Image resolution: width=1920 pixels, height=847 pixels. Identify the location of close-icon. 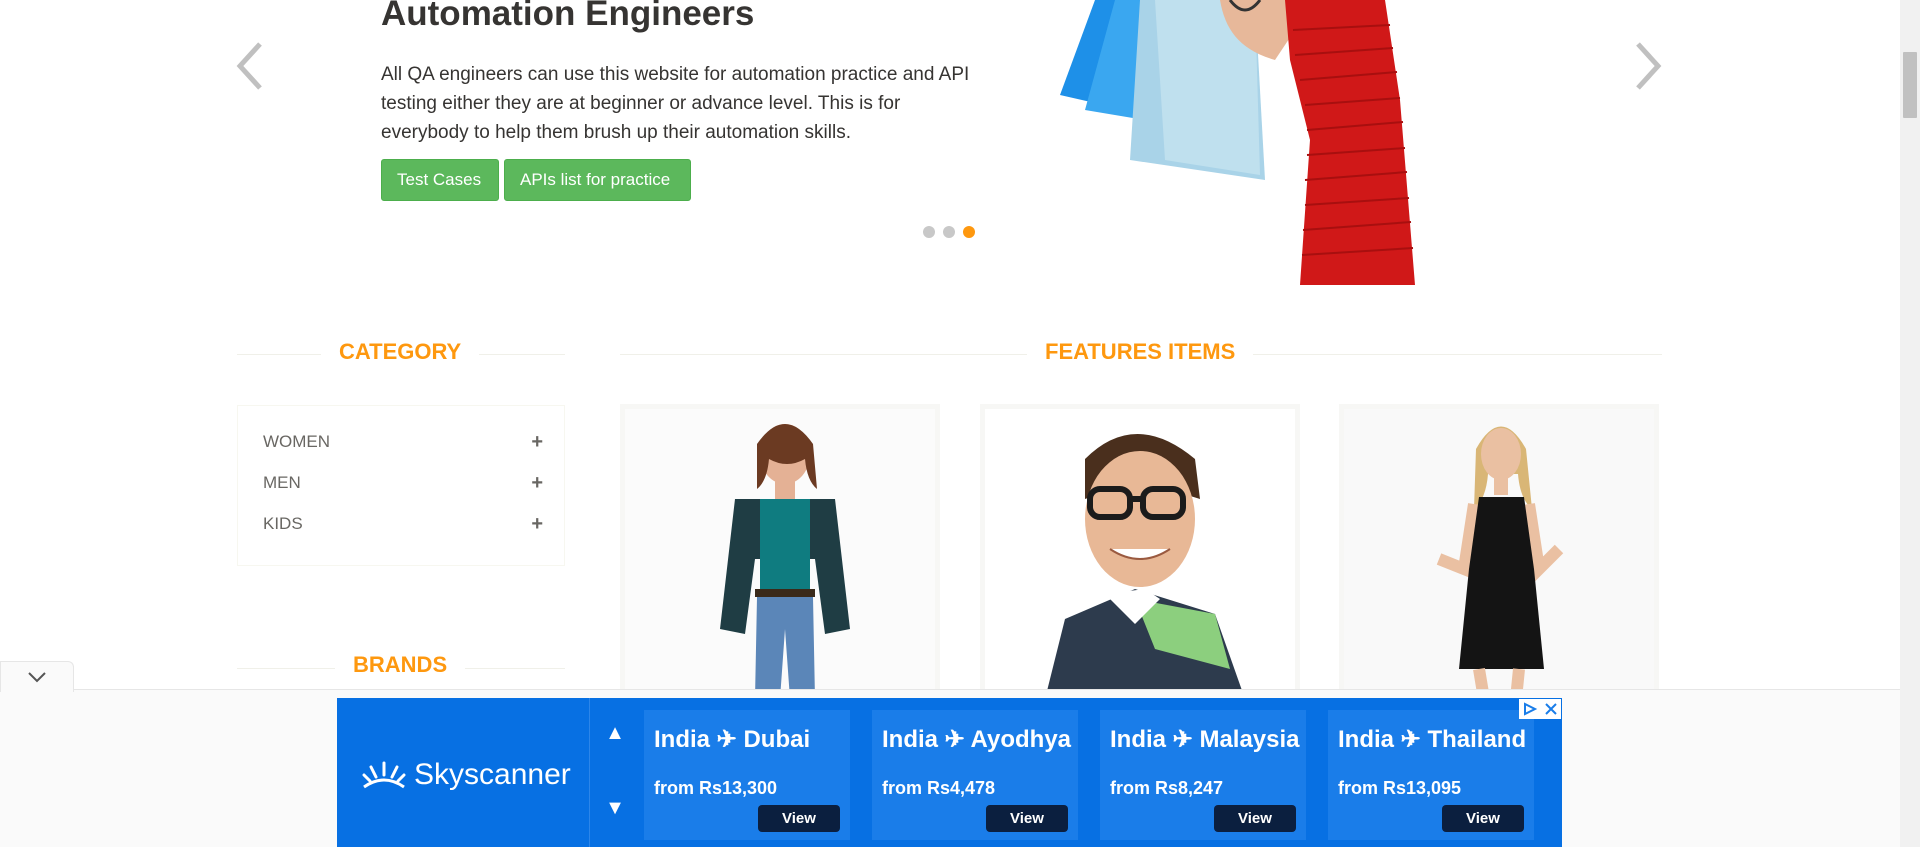
(1551, 709).